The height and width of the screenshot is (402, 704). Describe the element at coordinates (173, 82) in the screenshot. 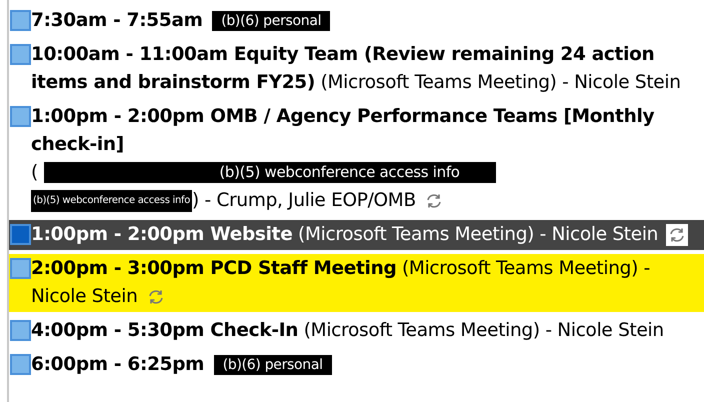

I see `event-title: items and brainstorm FY25)` at that location.